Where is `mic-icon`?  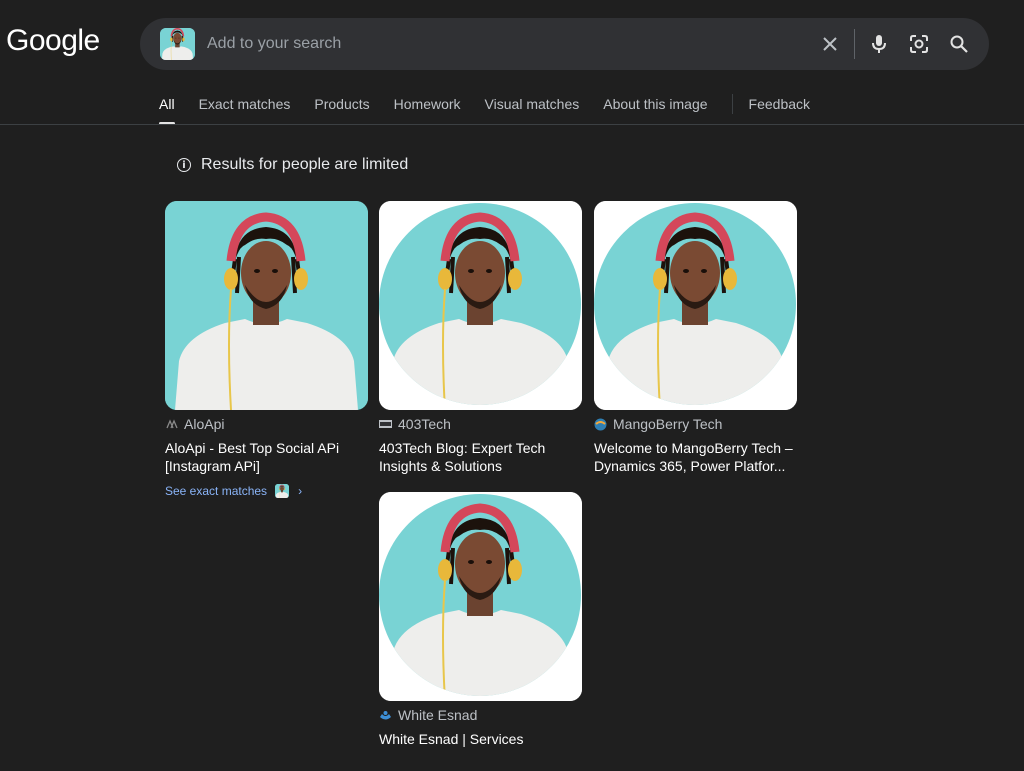
mic-icon is located at coordinates (879, 44).